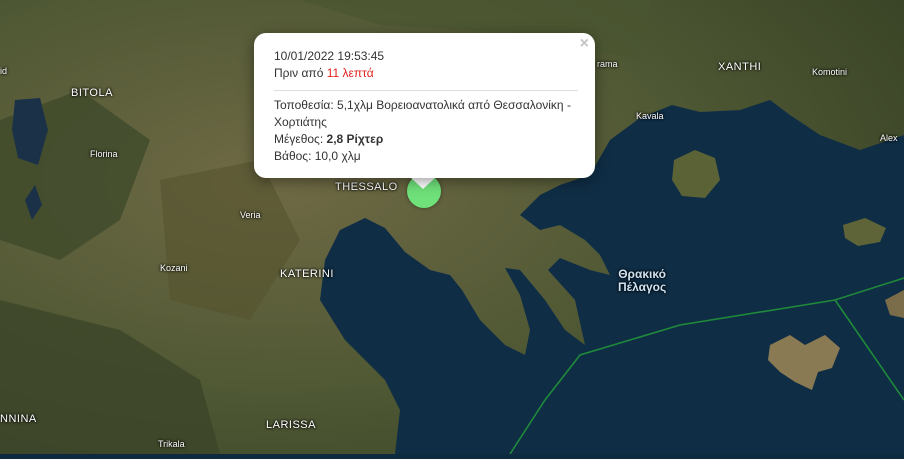 The width and height of the screenshot is (904, 459). Describe the element at coordinates (889, 138) in the screenshot. I see `city-label-alexandroupoli: Alex` at that location.